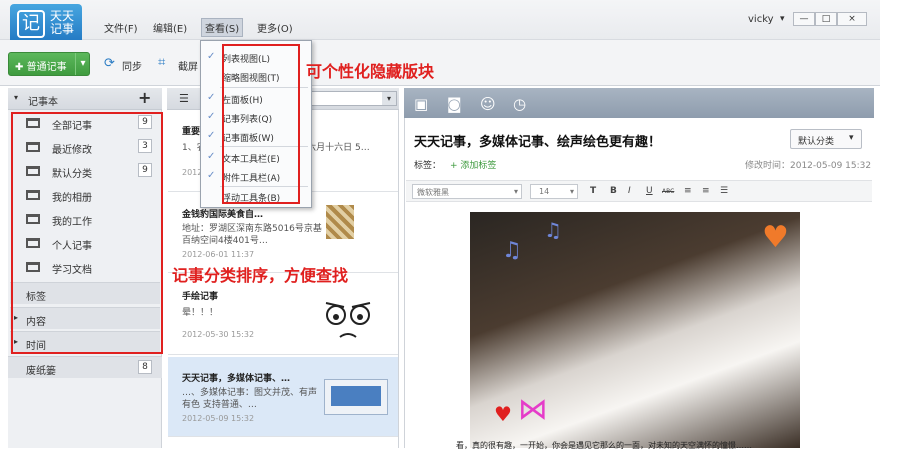 The width and height of the screenshot is (900, 451). What do you see at coordinates (354, 98) in the screenshot?
I see `list-sort-select: ▾` at bounding box center [354, 98].